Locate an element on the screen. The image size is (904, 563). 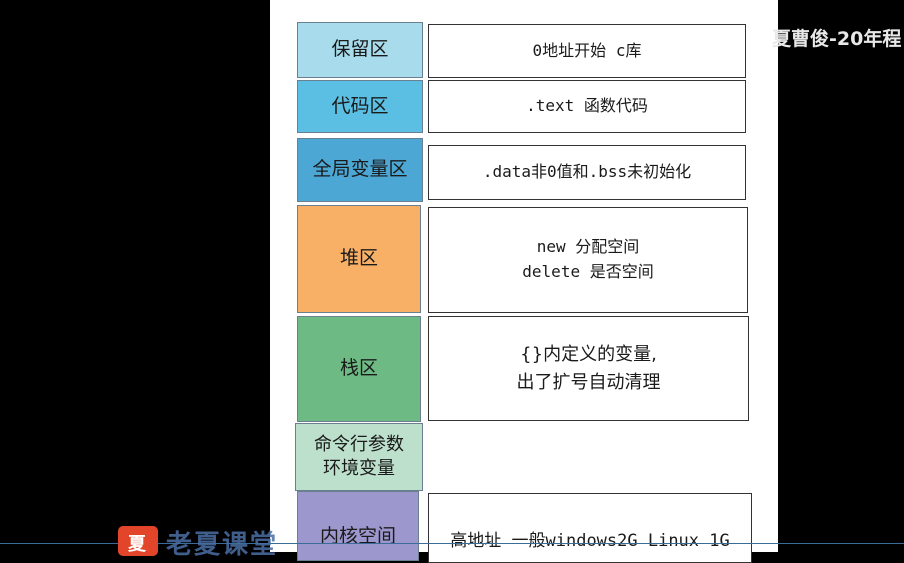
segment-heap: 堆区 is located at coordinates (359, 259).